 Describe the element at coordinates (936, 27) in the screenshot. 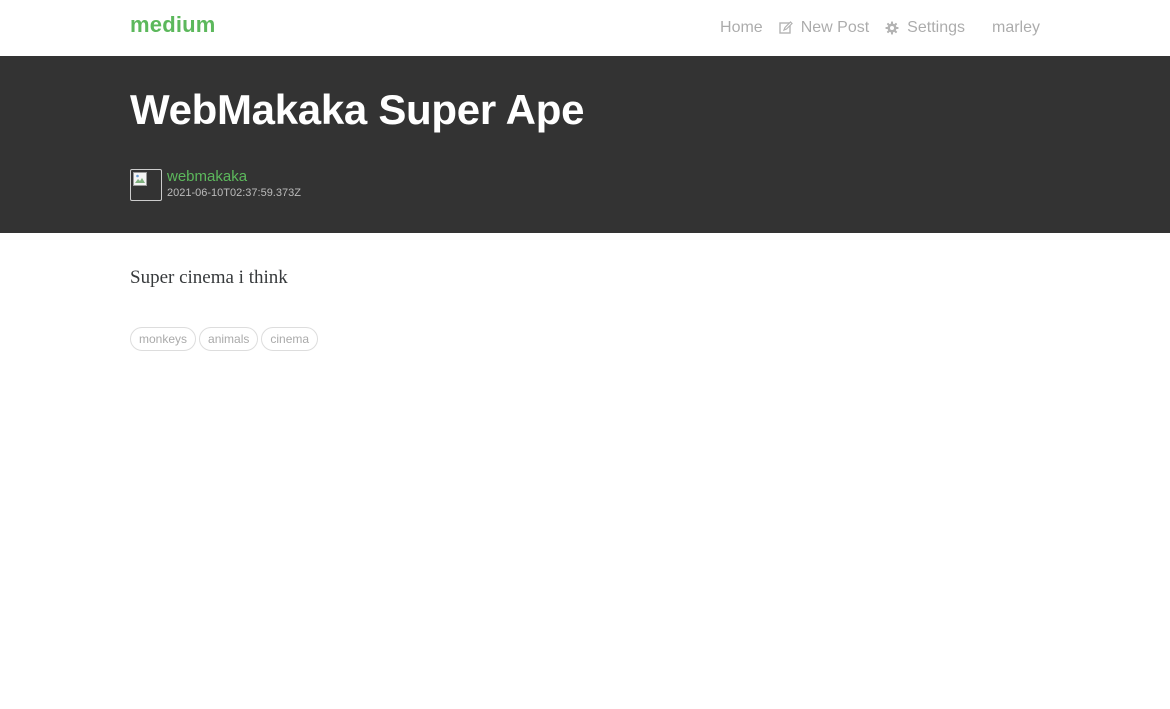

I see `nav-settings-label: Settings` at that location.